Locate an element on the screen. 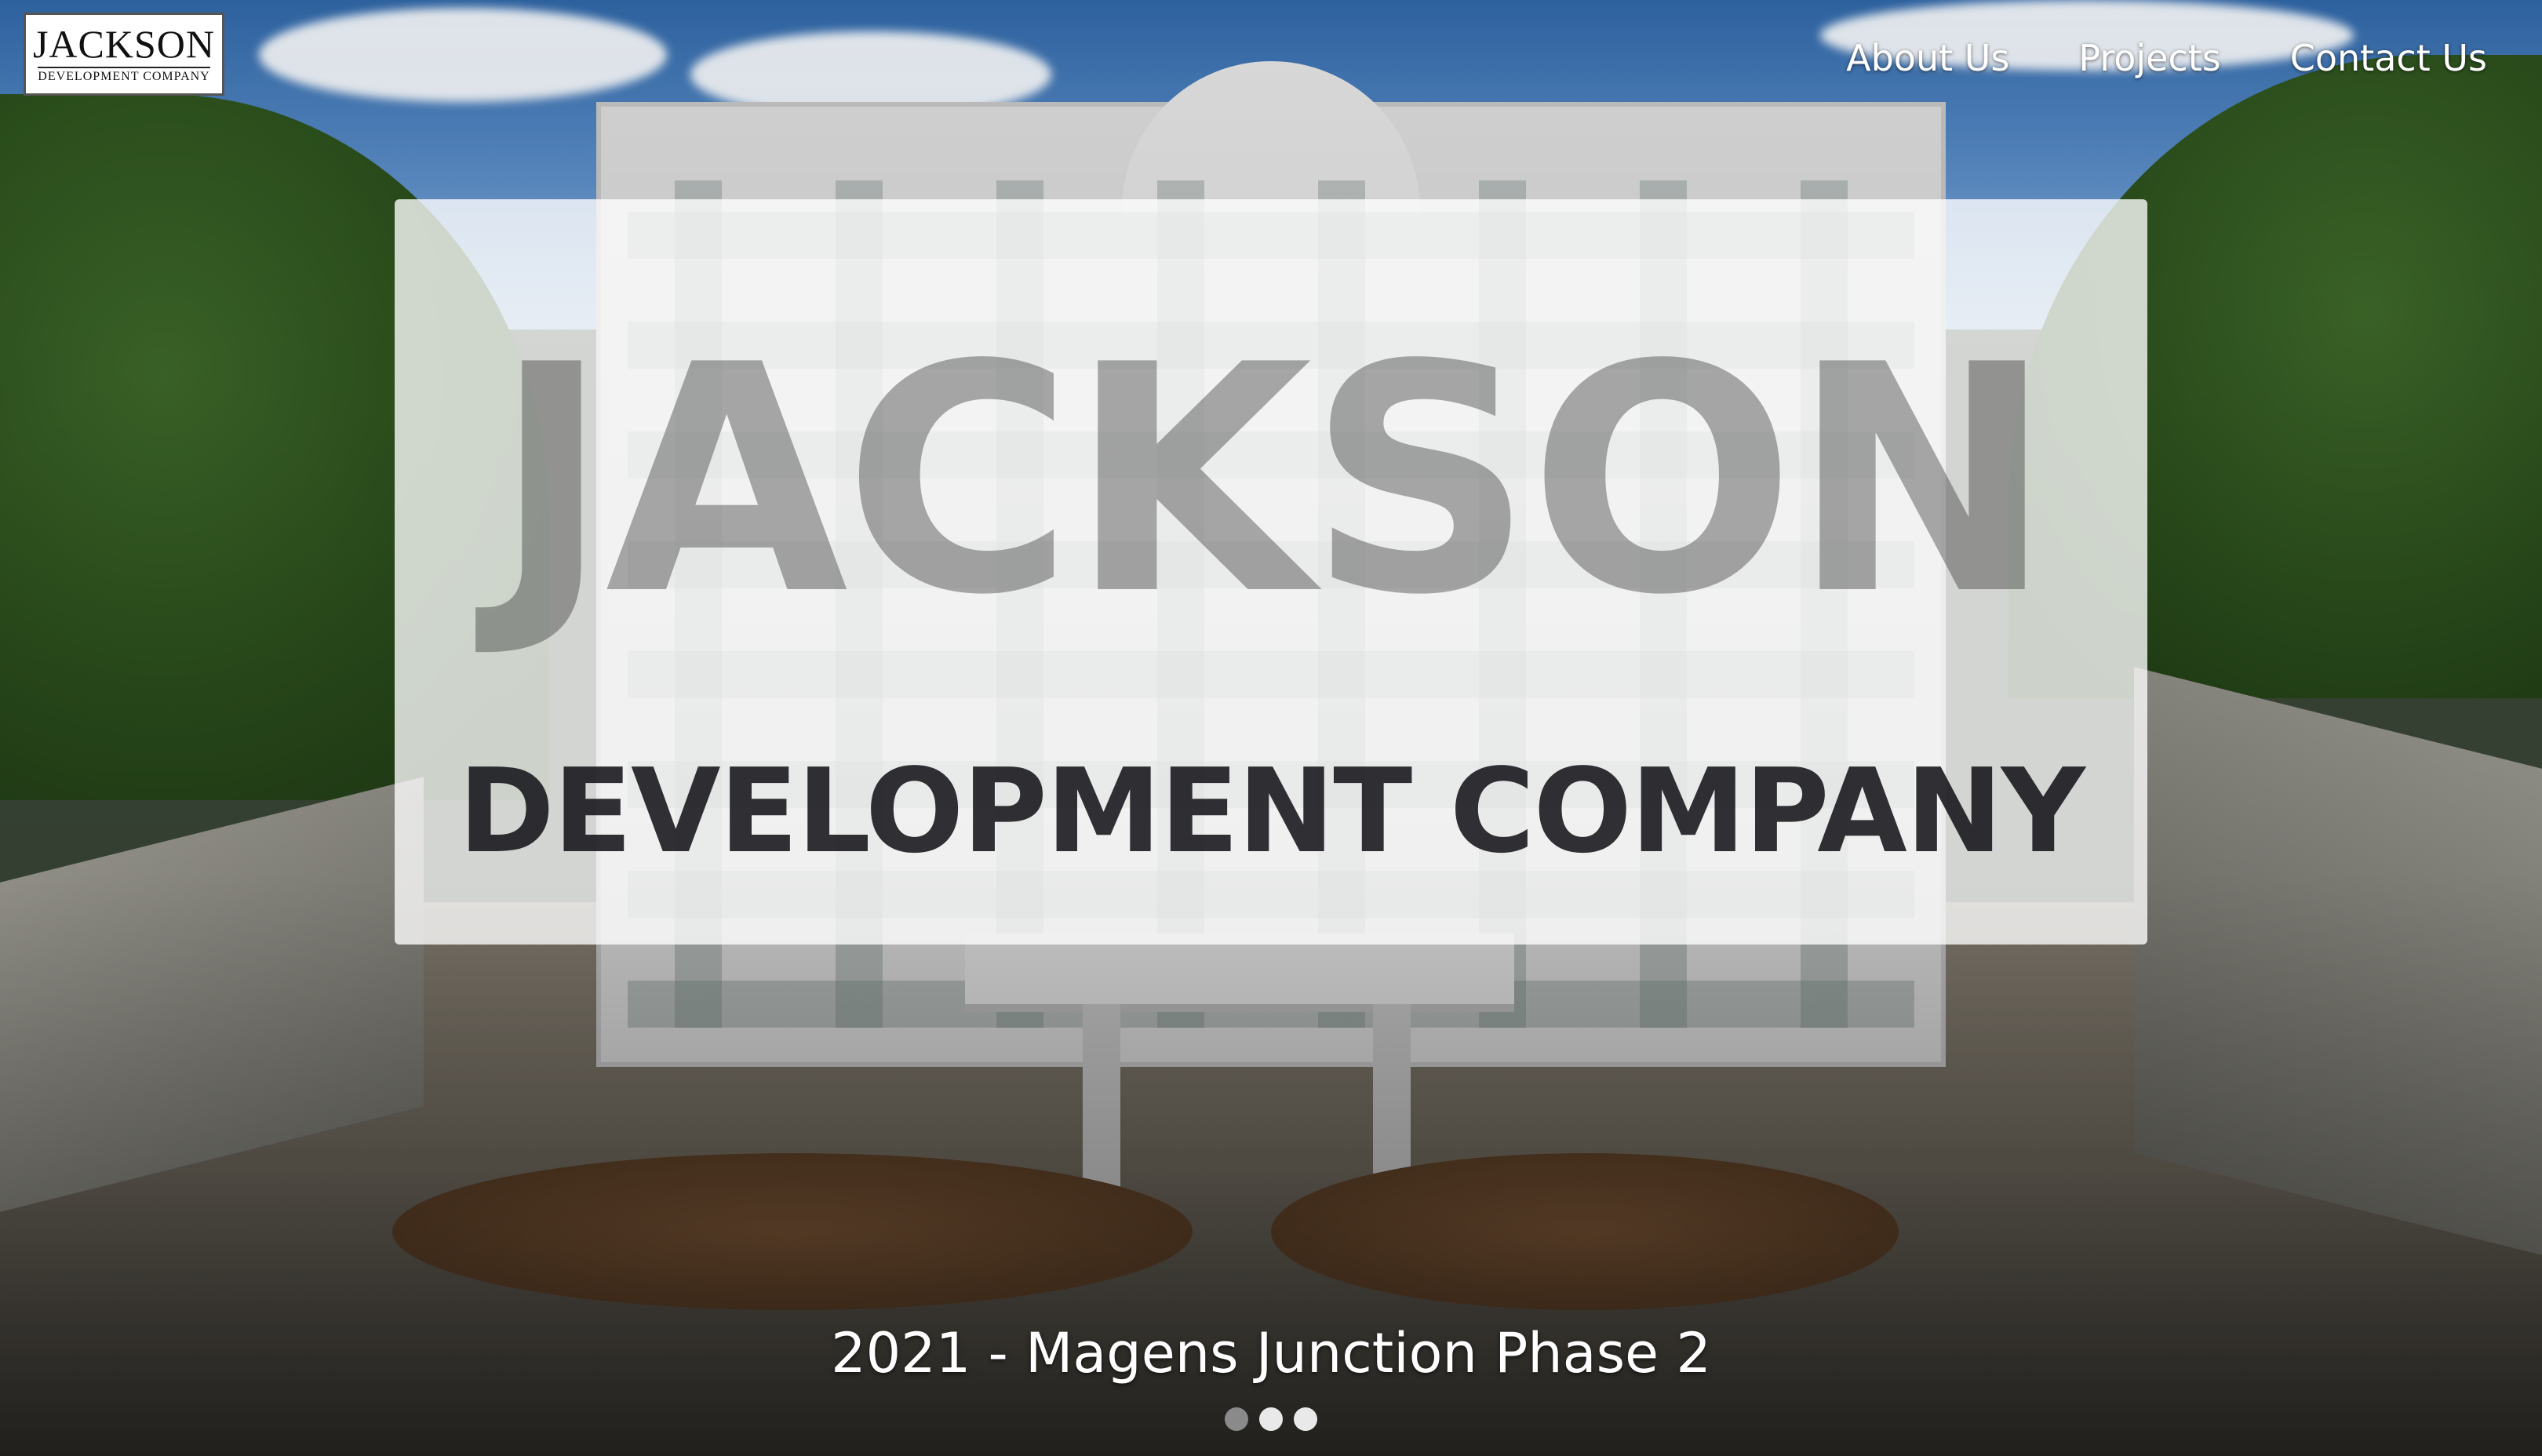  logo-wordmark: JACKSON is located at coordinates (124, 44).